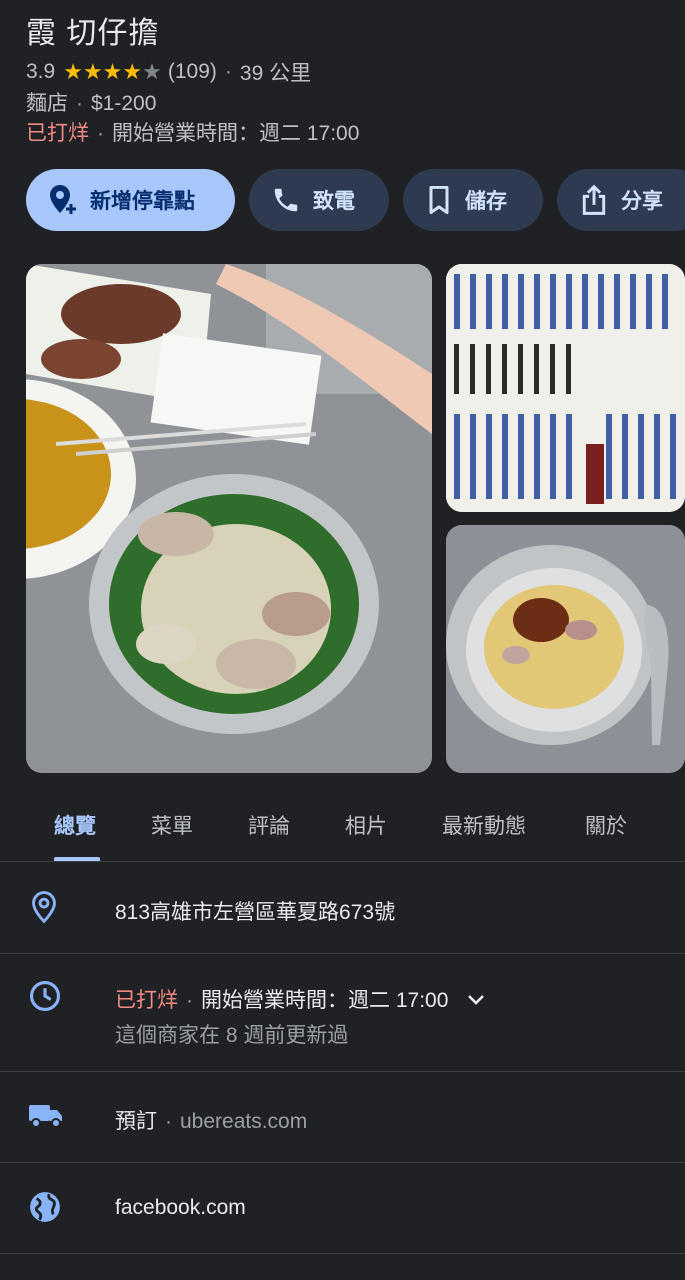  I want to click on noodle-photo-image, so click(565, 649).